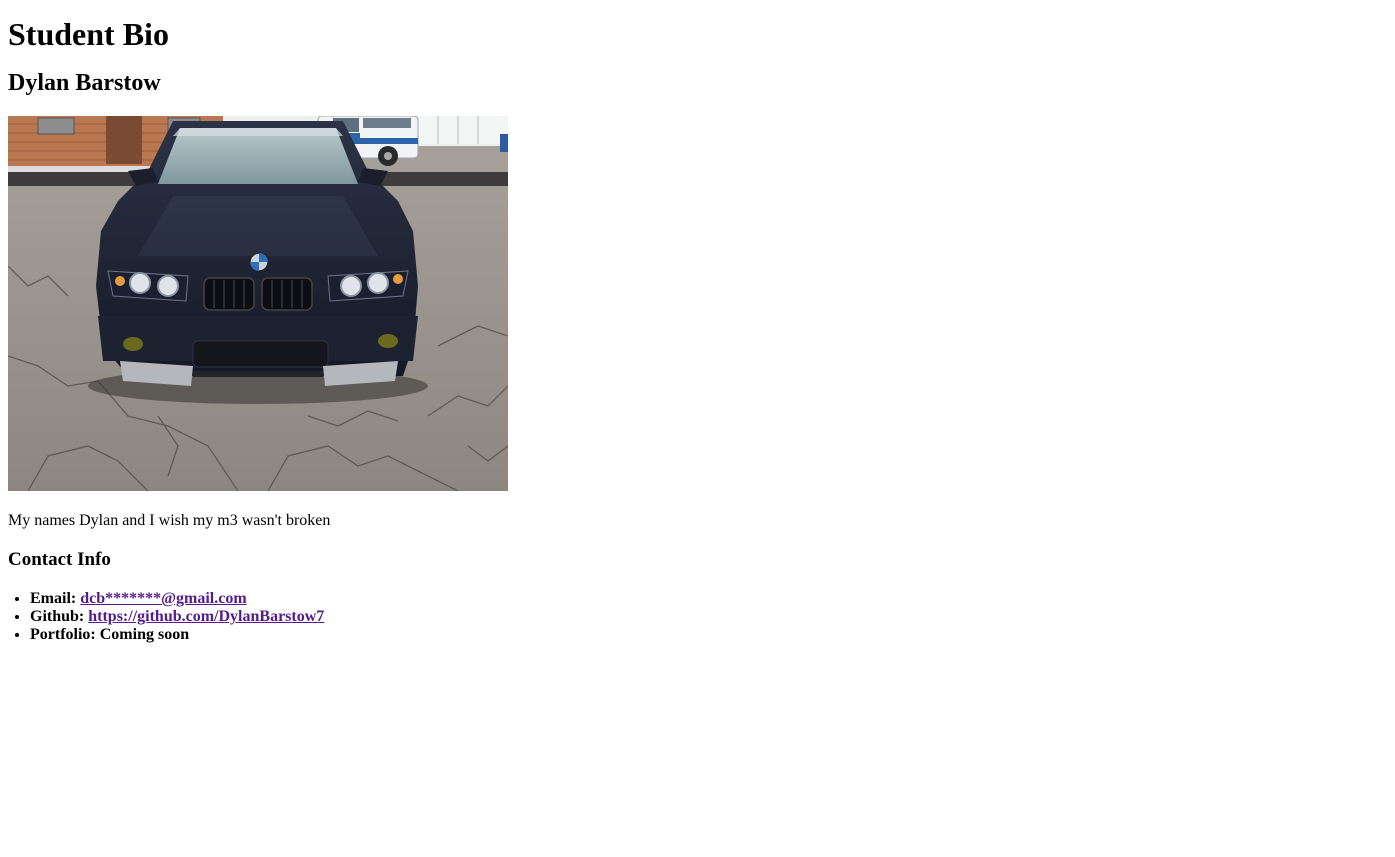 This screenshot has height=857, width=1395. Describe the element at coordinates (206, 616) in the screenshot. I see `github-link: https://github.com/DylanBarstow7` at that location.